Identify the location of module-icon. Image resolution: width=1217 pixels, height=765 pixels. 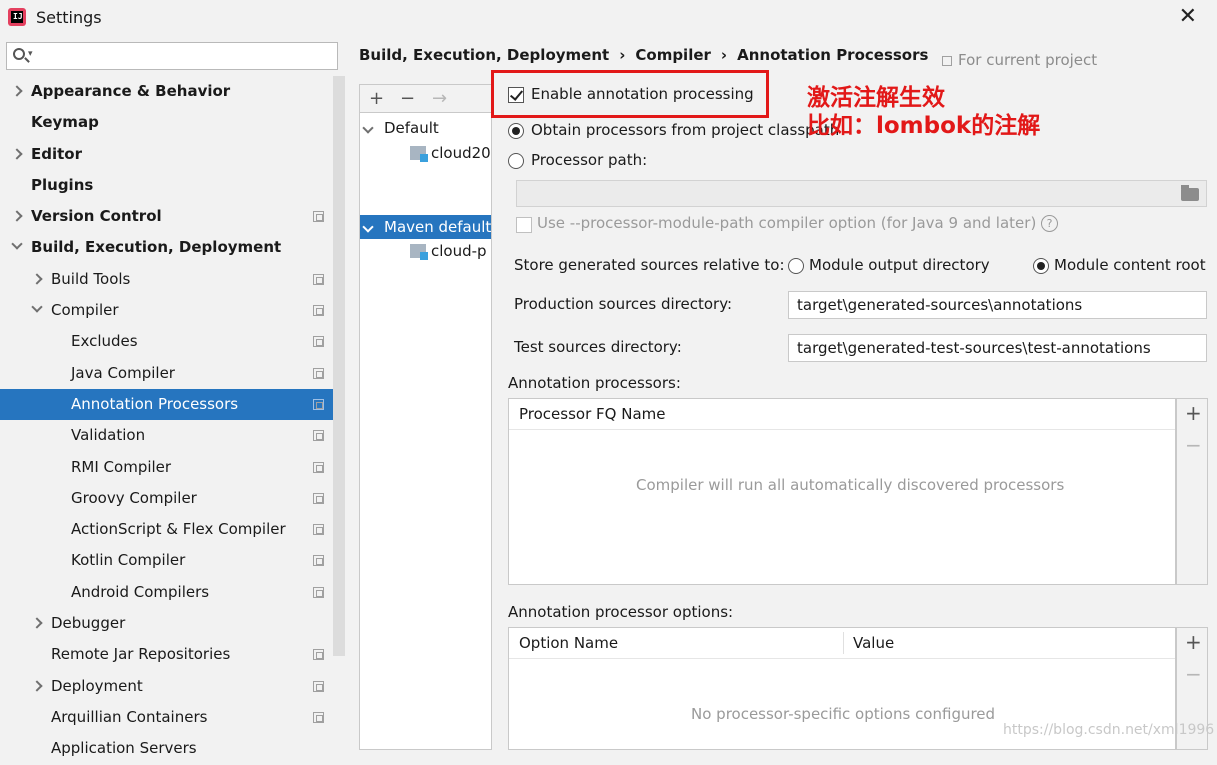
(419, 252).